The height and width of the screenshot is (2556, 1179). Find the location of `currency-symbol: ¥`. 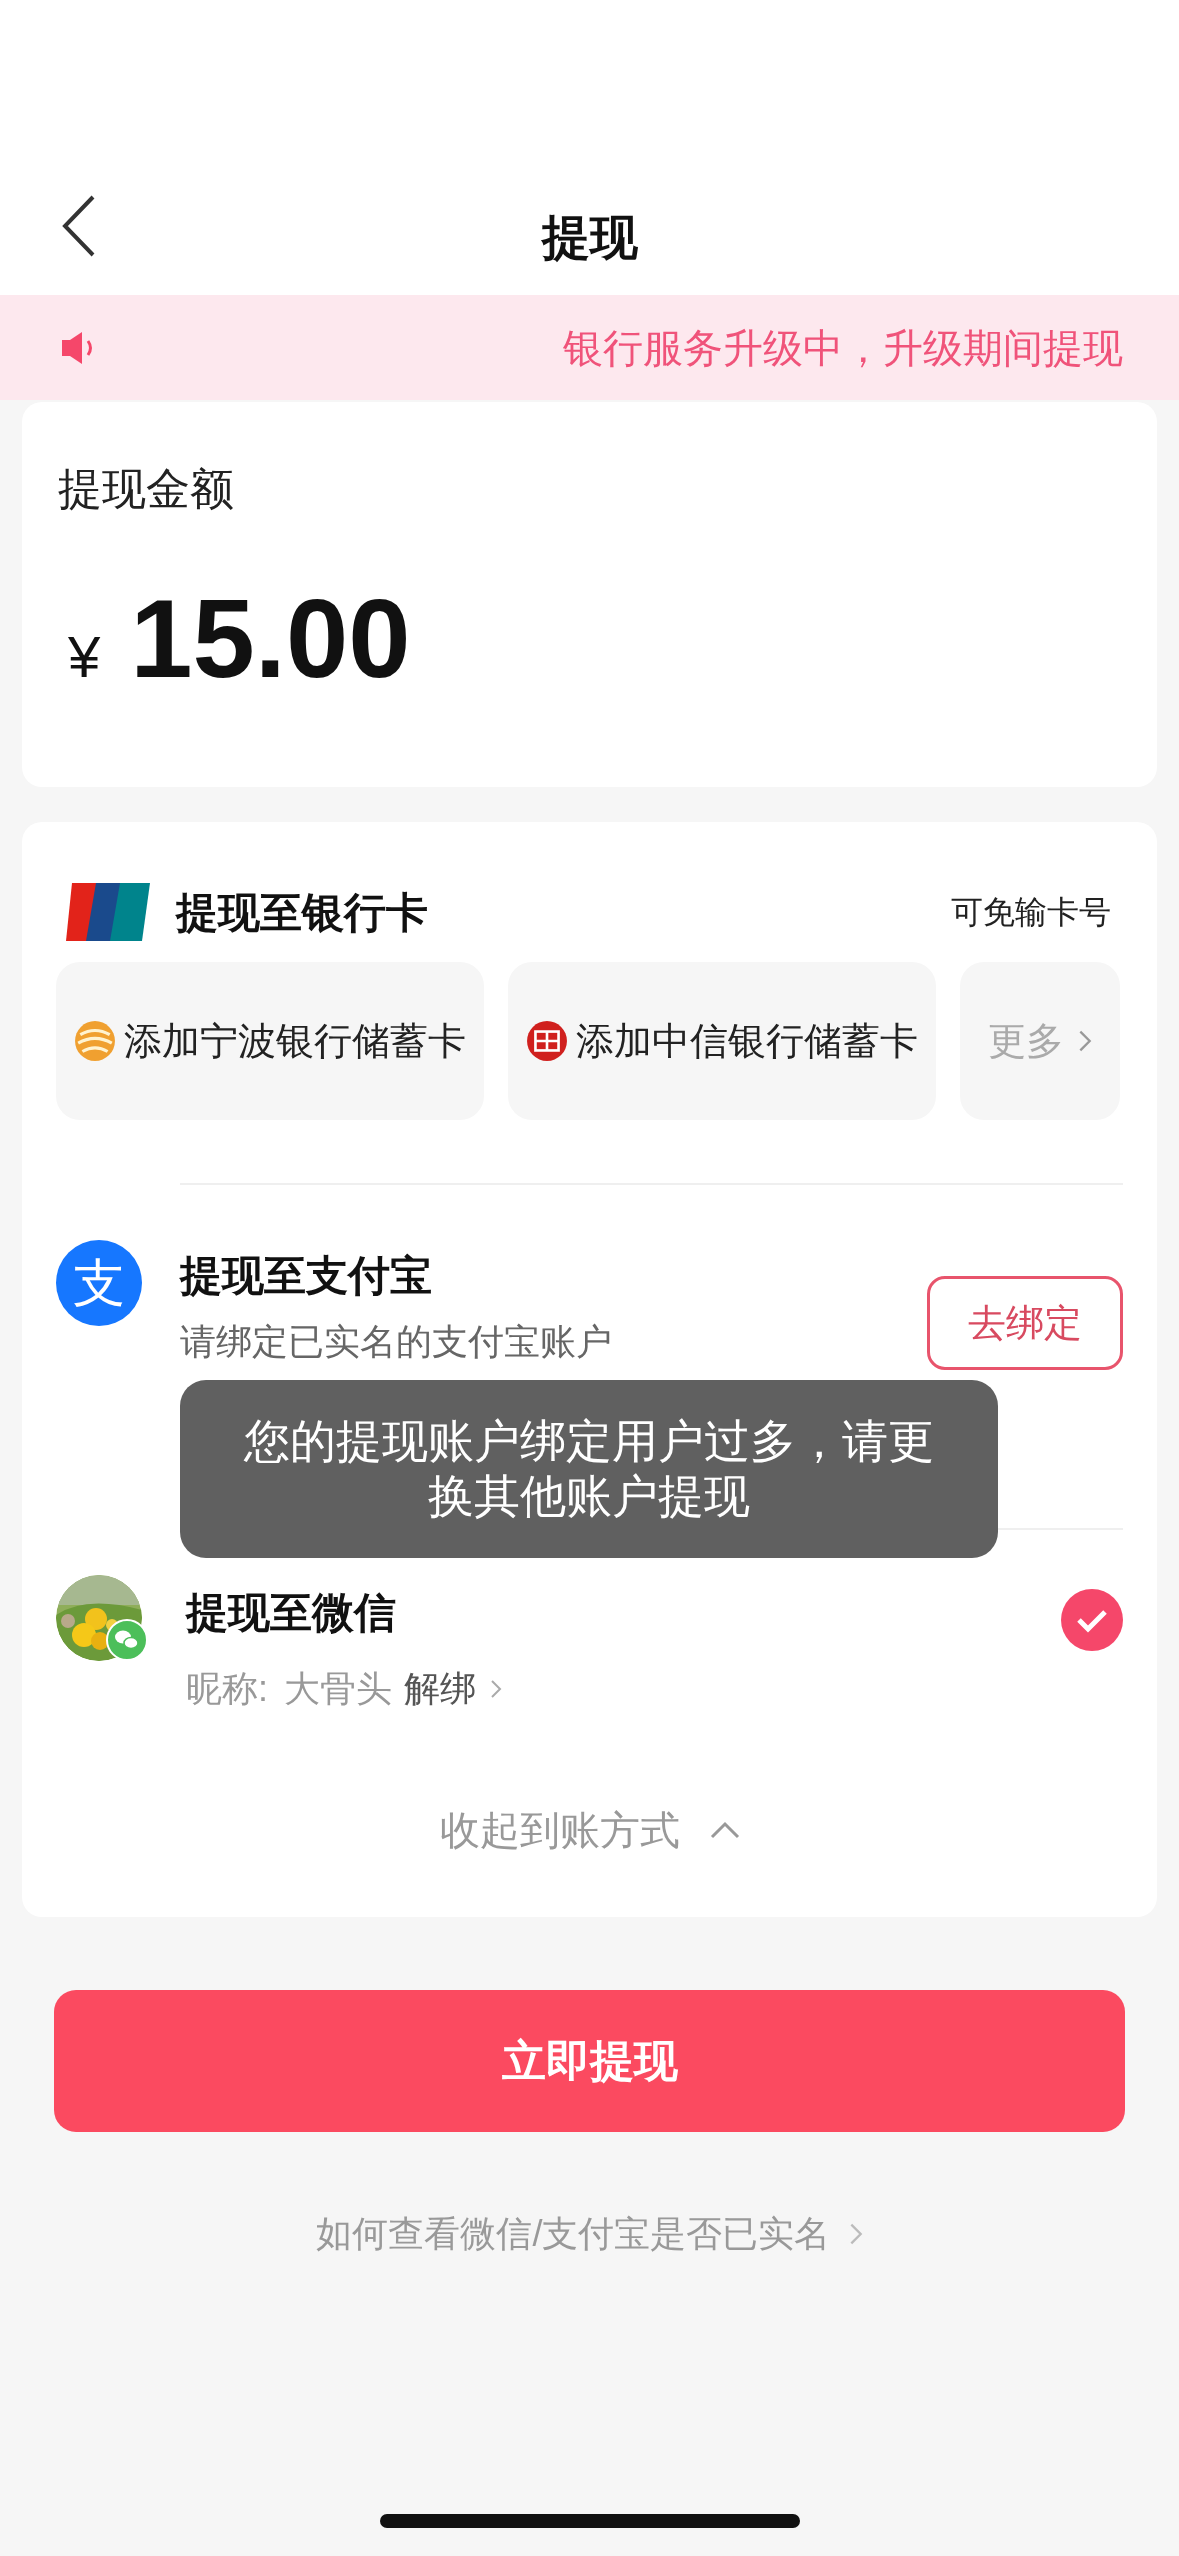

currency-symbol: ¥ is located at coordinates (84, 657).